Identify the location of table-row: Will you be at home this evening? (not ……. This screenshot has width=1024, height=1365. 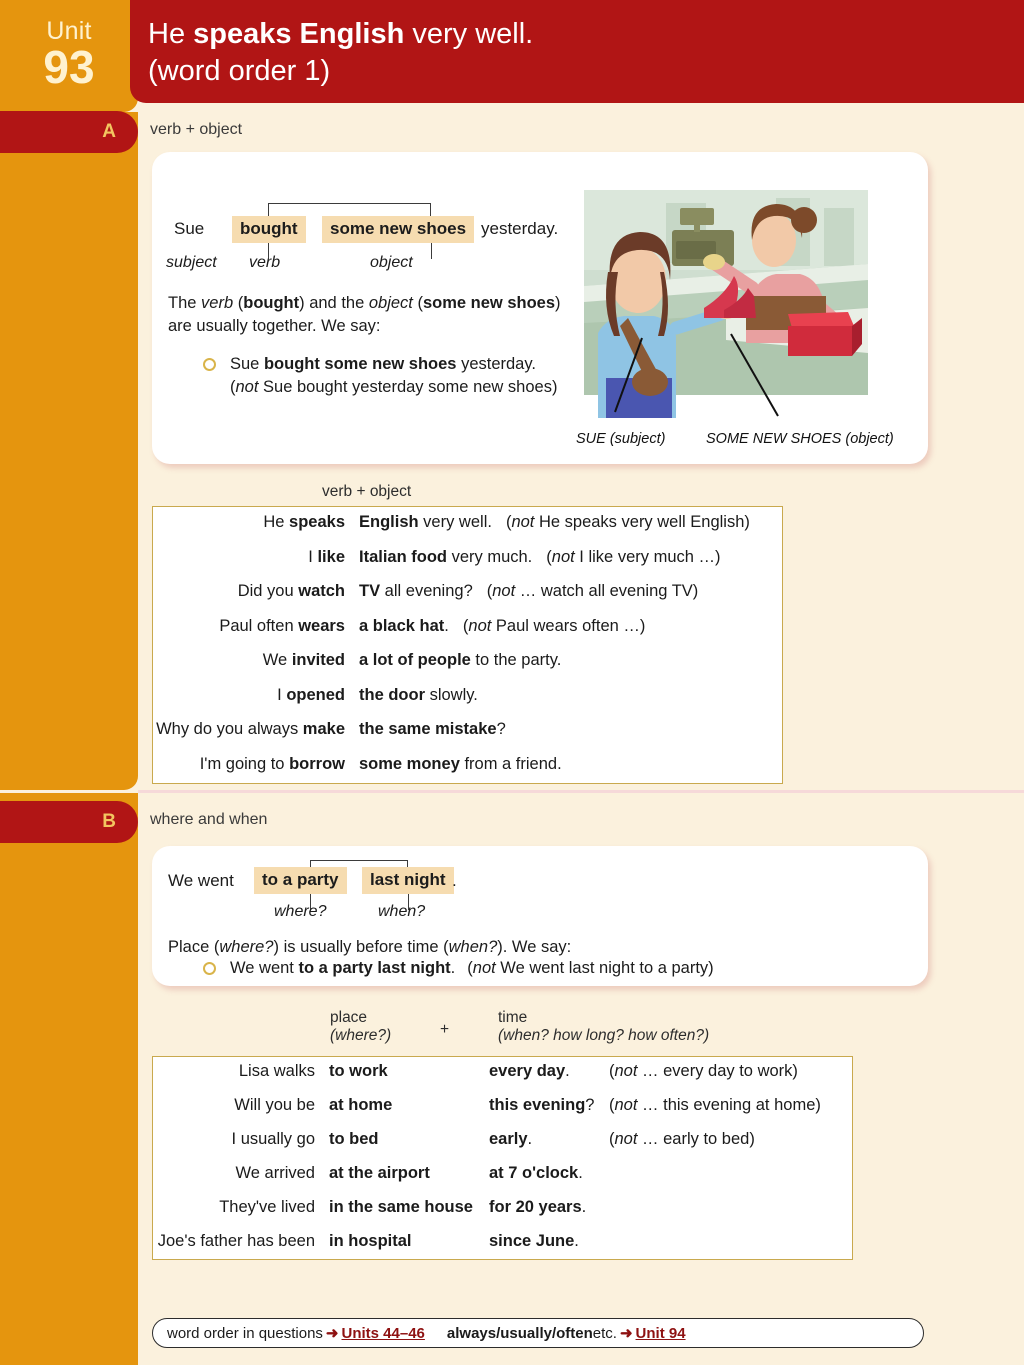
(502, 1113).